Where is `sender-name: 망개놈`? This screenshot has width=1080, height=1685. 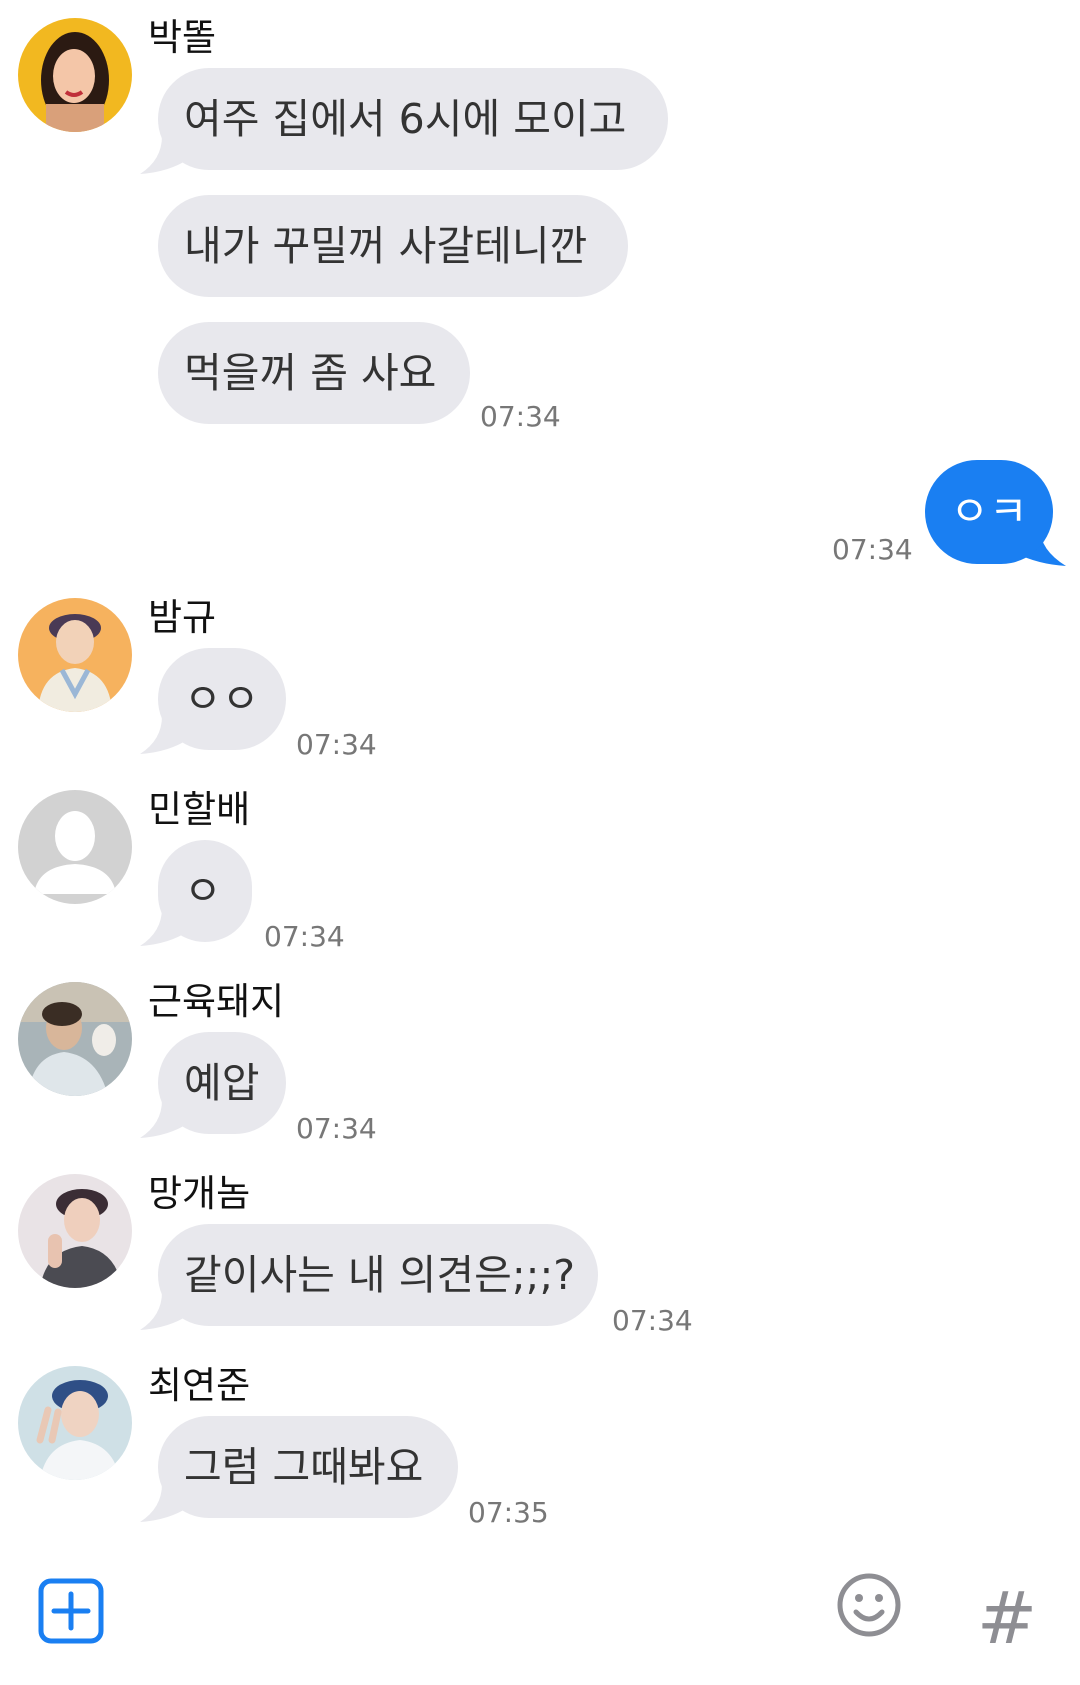
sender-name: 망개놈 is located at coordinates (199, 1193).